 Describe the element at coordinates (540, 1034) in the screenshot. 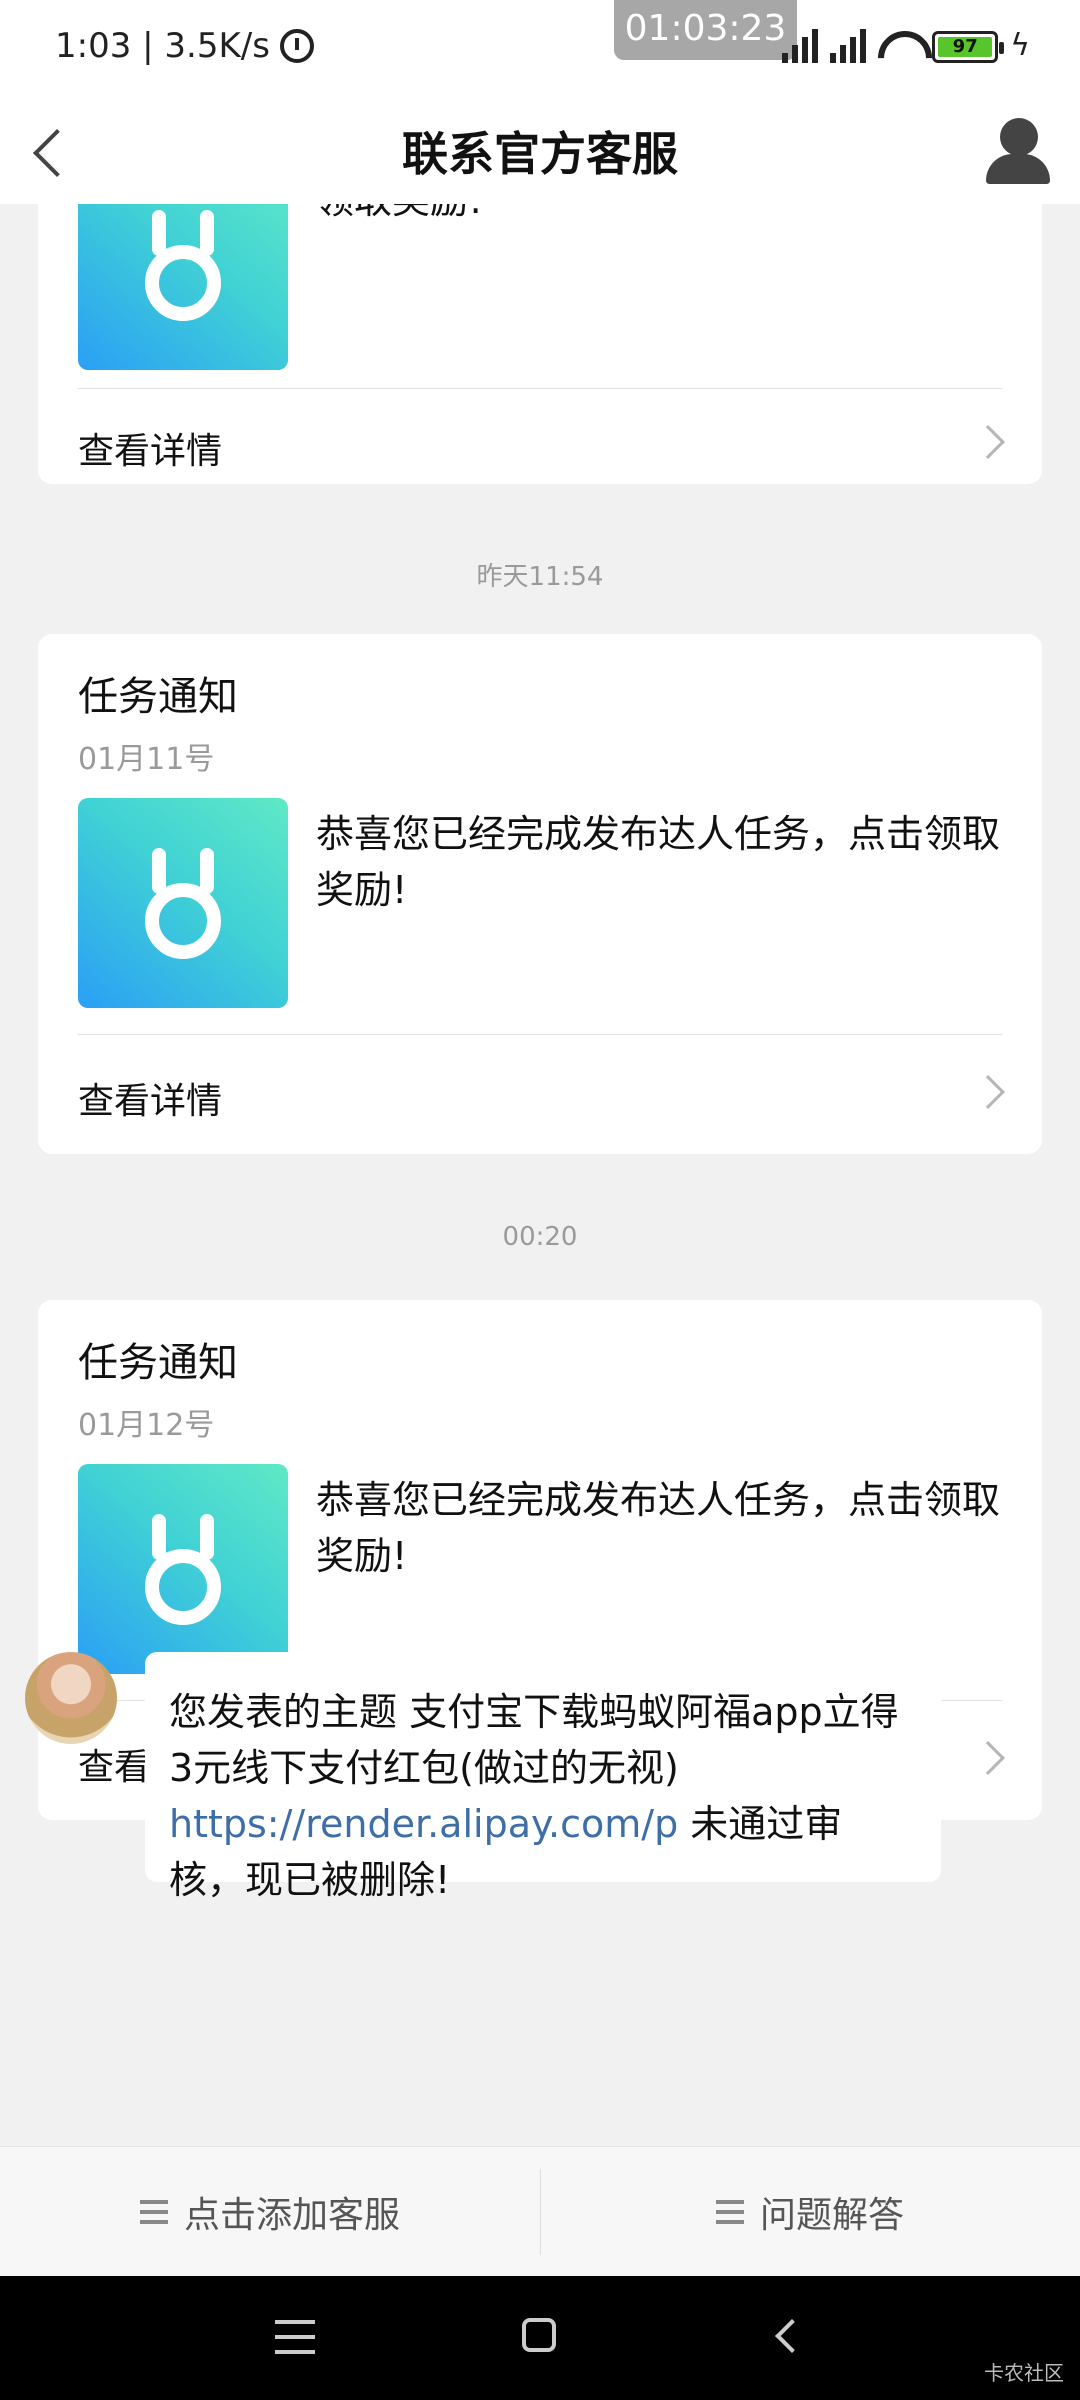

I see `divider` at that location.